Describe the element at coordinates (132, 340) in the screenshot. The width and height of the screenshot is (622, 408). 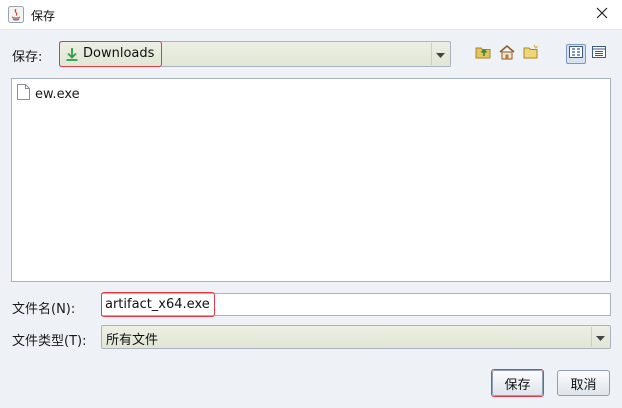
I see `filetype-selected: 所有文件` at that location.